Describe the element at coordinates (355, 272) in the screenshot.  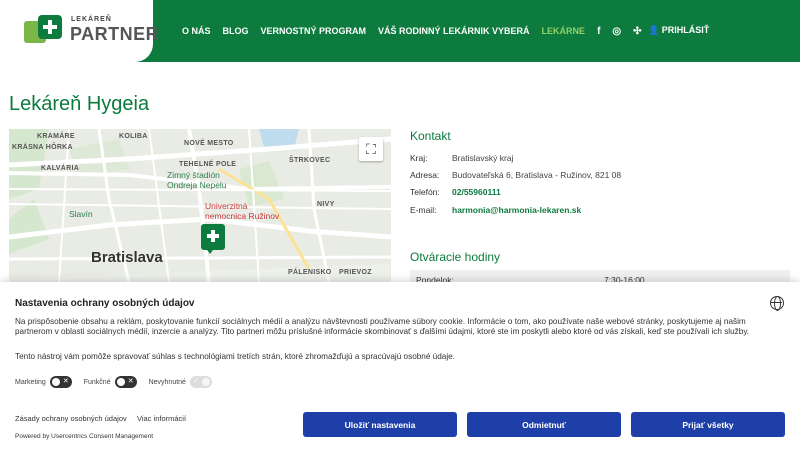
I see `map-label: PRIEVOZ` at that location.